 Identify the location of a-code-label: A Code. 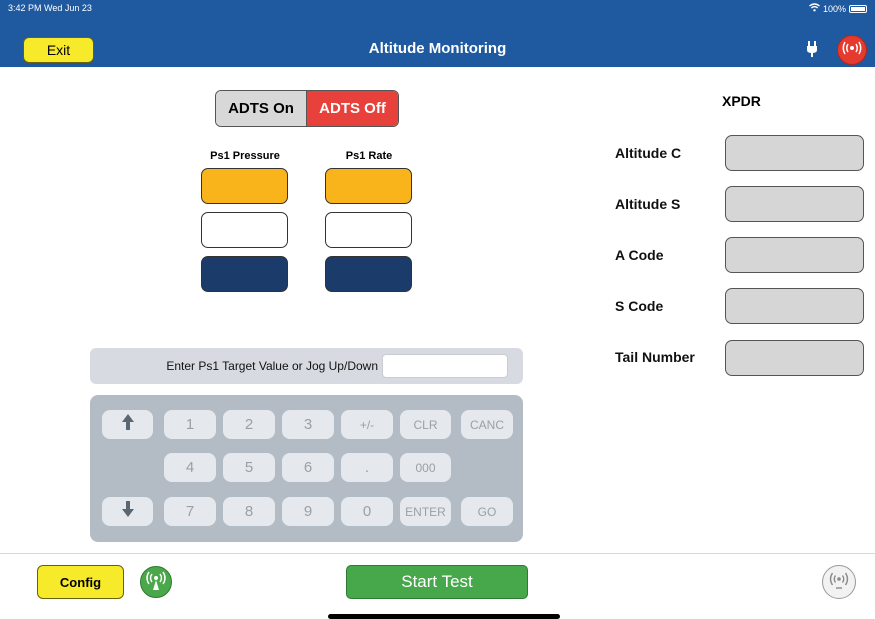
(639, 255).